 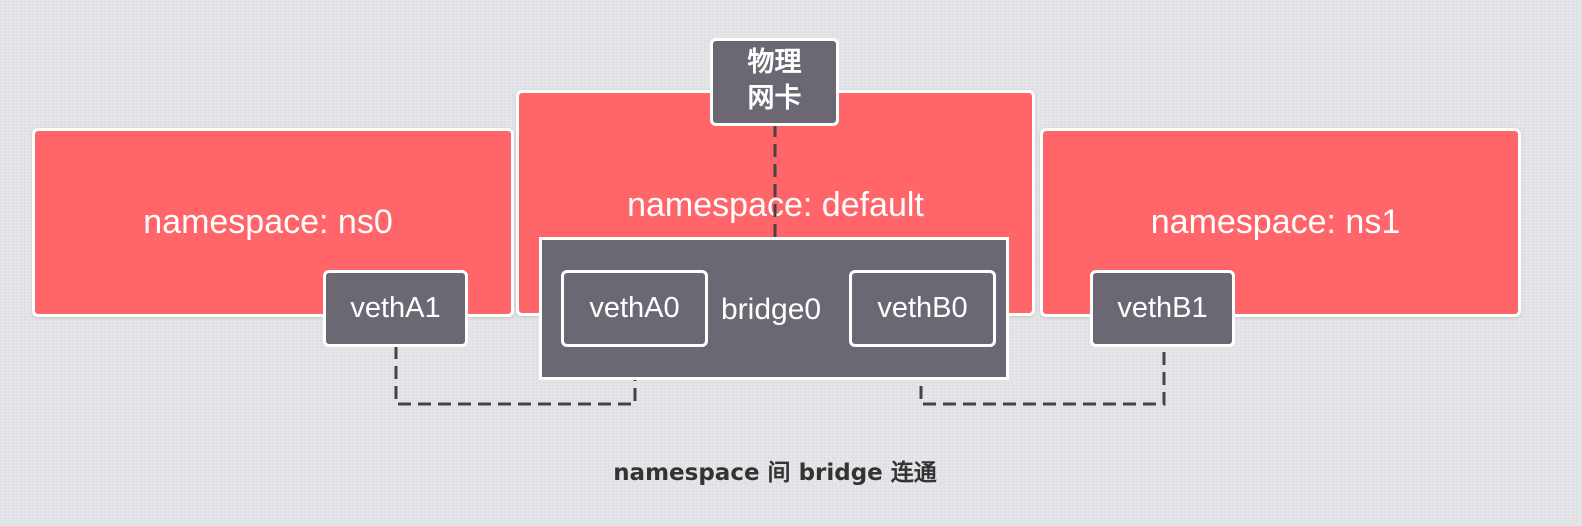 I want to click on physical-nic-label-line2: 网卡, so click(x=774, y=98).